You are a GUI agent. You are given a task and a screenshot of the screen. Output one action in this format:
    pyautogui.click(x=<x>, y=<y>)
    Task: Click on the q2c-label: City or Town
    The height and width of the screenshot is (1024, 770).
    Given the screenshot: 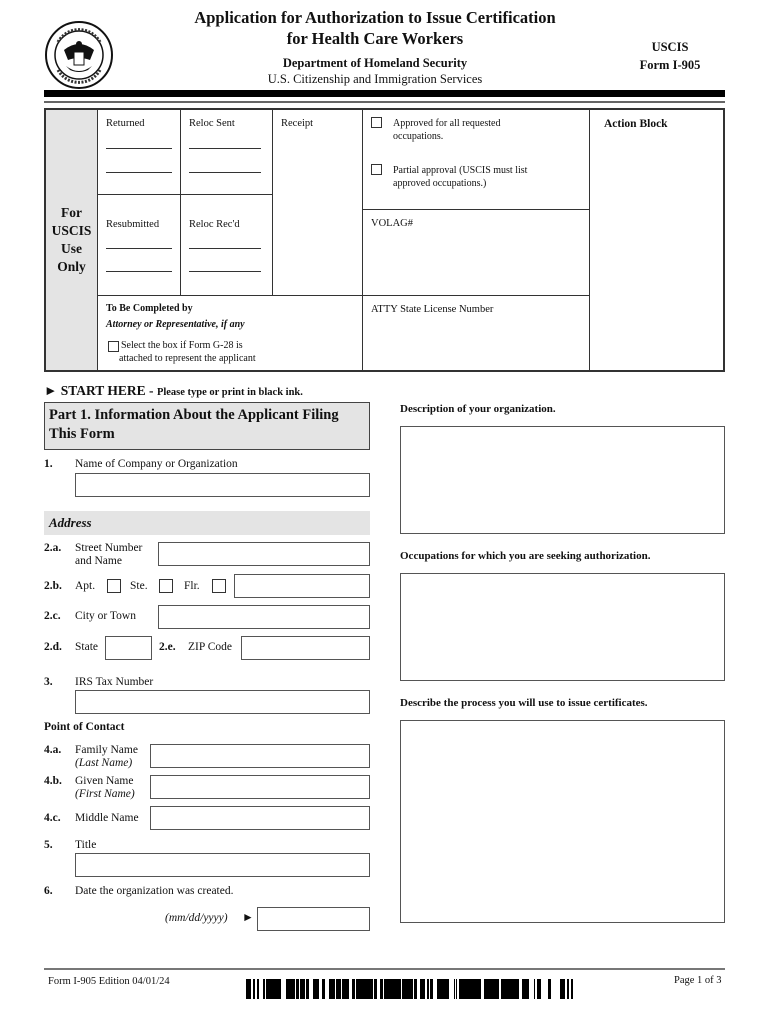 What is the action you would take?
    pyautogui.click(x=105, y=616)
    